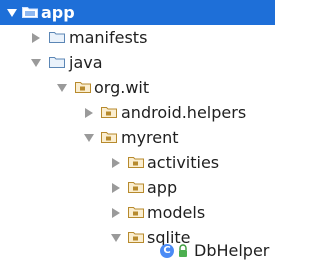 This screenshot has height=260, width=320. What do you see at coordinates (86, 62) in the screenshot?
I see `tree-item-label: java` at bounding box center [86, 62].